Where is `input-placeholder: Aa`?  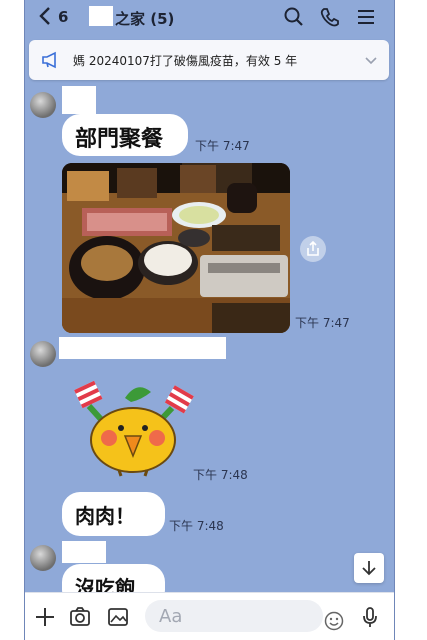
input-placeholder: Aa is located at coordinates (171, 616).